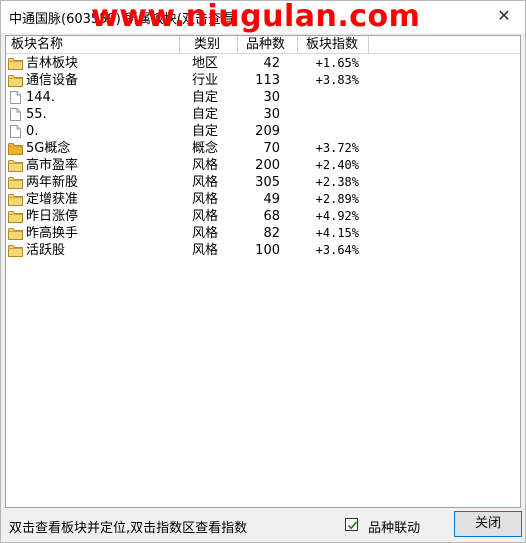  I want to click on table-row: 通信设备 行业 113 +3.83%, so click(263, 80).